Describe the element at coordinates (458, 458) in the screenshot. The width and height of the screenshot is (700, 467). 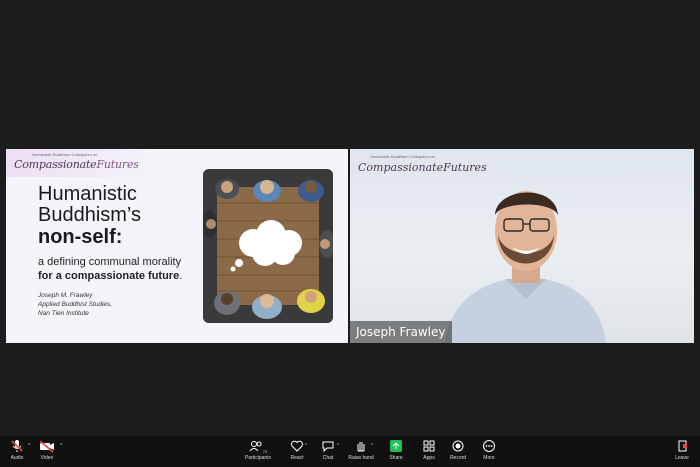
I see `record-label: Record` at that location.